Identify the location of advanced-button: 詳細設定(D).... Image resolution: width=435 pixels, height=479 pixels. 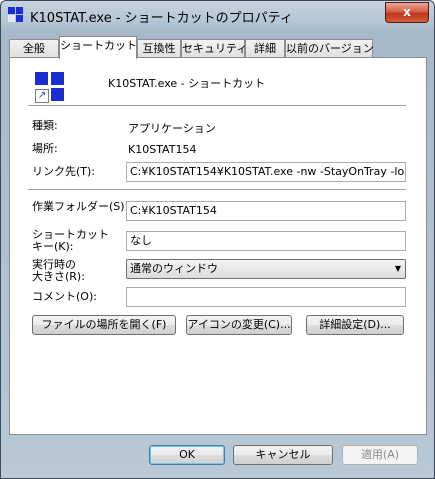
(355, 325).